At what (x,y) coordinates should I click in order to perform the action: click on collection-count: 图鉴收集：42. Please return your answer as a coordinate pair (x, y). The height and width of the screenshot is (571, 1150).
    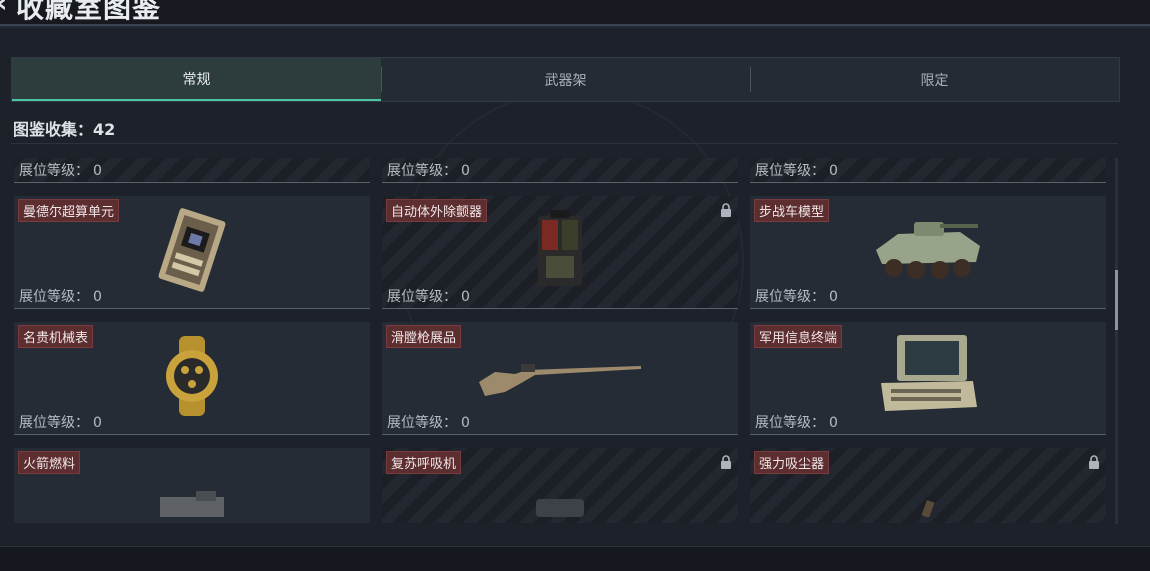
    Looking at the image, I should click on (64, 128).